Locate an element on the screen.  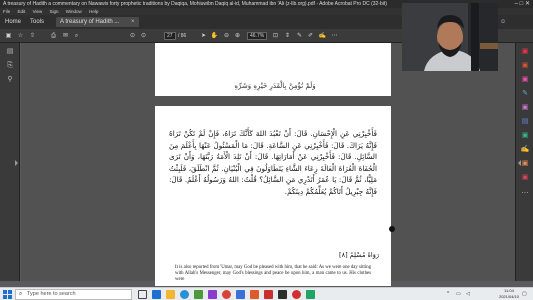
menu-view: View is located at coordinates (38, 11).